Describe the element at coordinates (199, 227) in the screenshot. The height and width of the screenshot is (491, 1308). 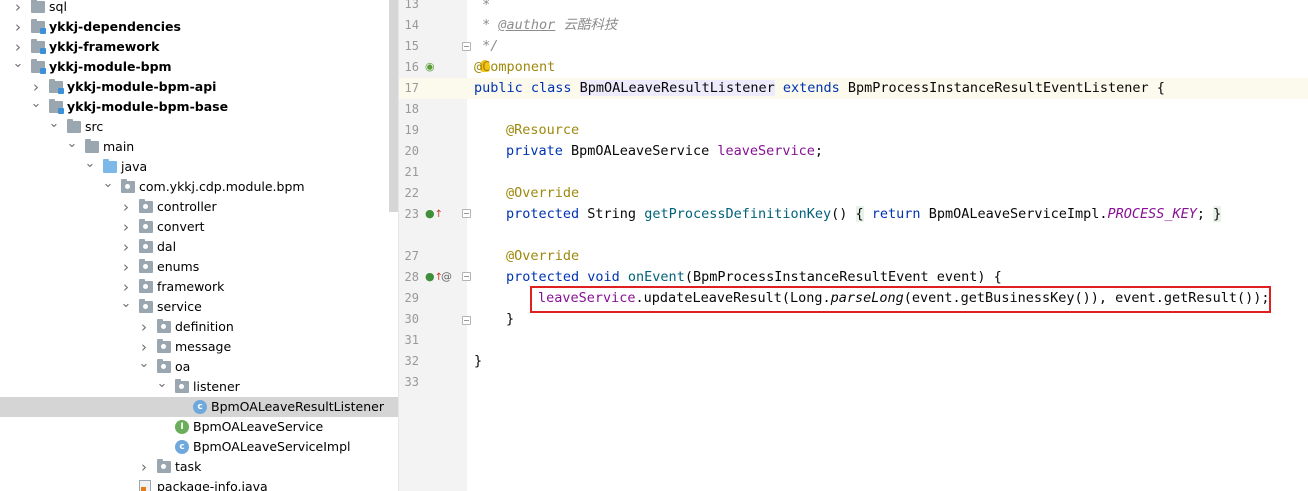
I see `tree-item: › convert` at that location.